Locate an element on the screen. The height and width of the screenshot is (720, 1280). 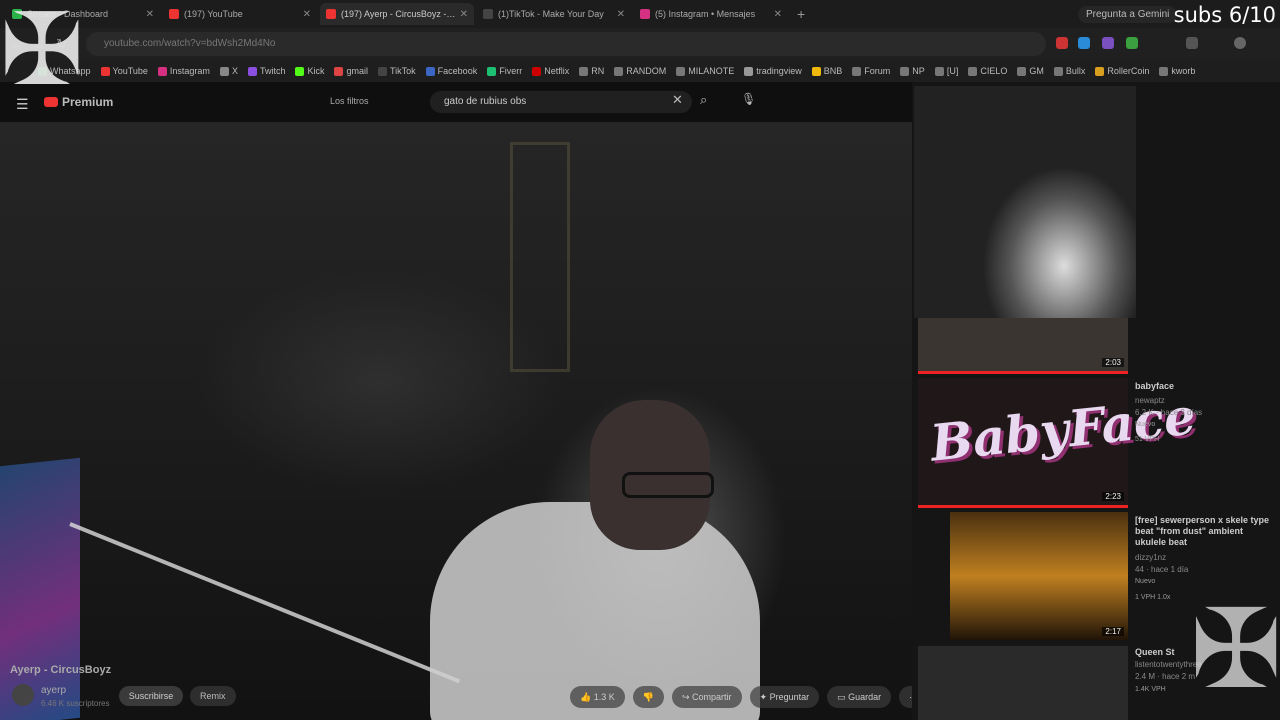
streamer-glasses is located at coordinates (668, 485).